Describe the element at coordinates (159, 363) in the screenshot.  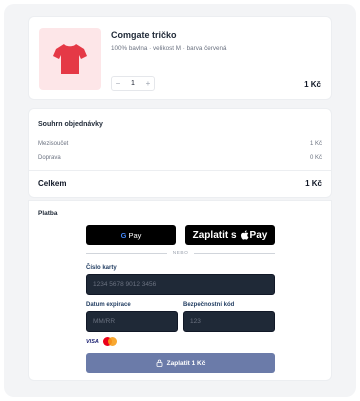
I see `lock-icon` at that location.